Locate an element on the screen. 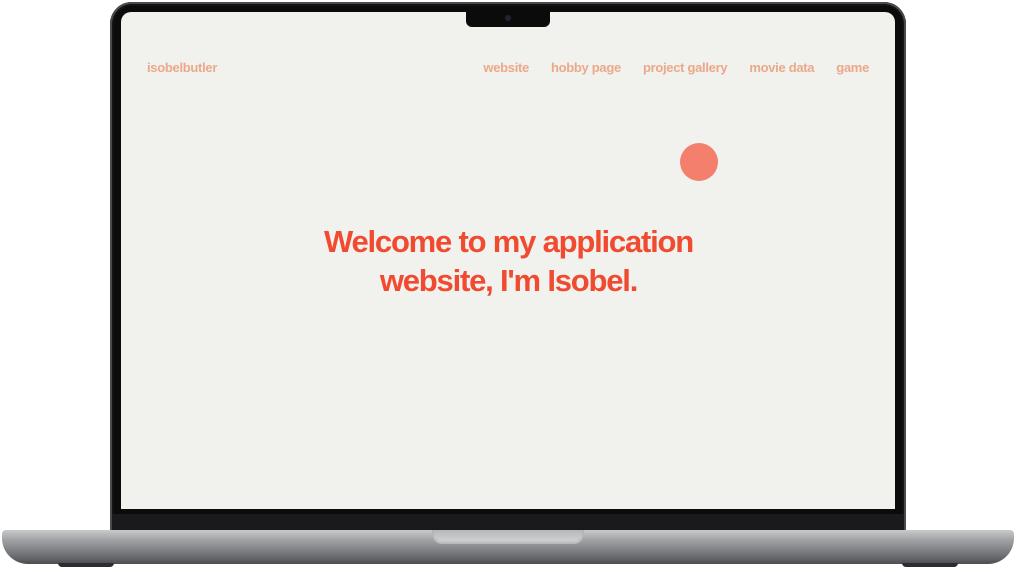 This screenshot has width=1016, height=572. hero-heading-line-1: Welcome to my application is located at coordinates (508, 241).